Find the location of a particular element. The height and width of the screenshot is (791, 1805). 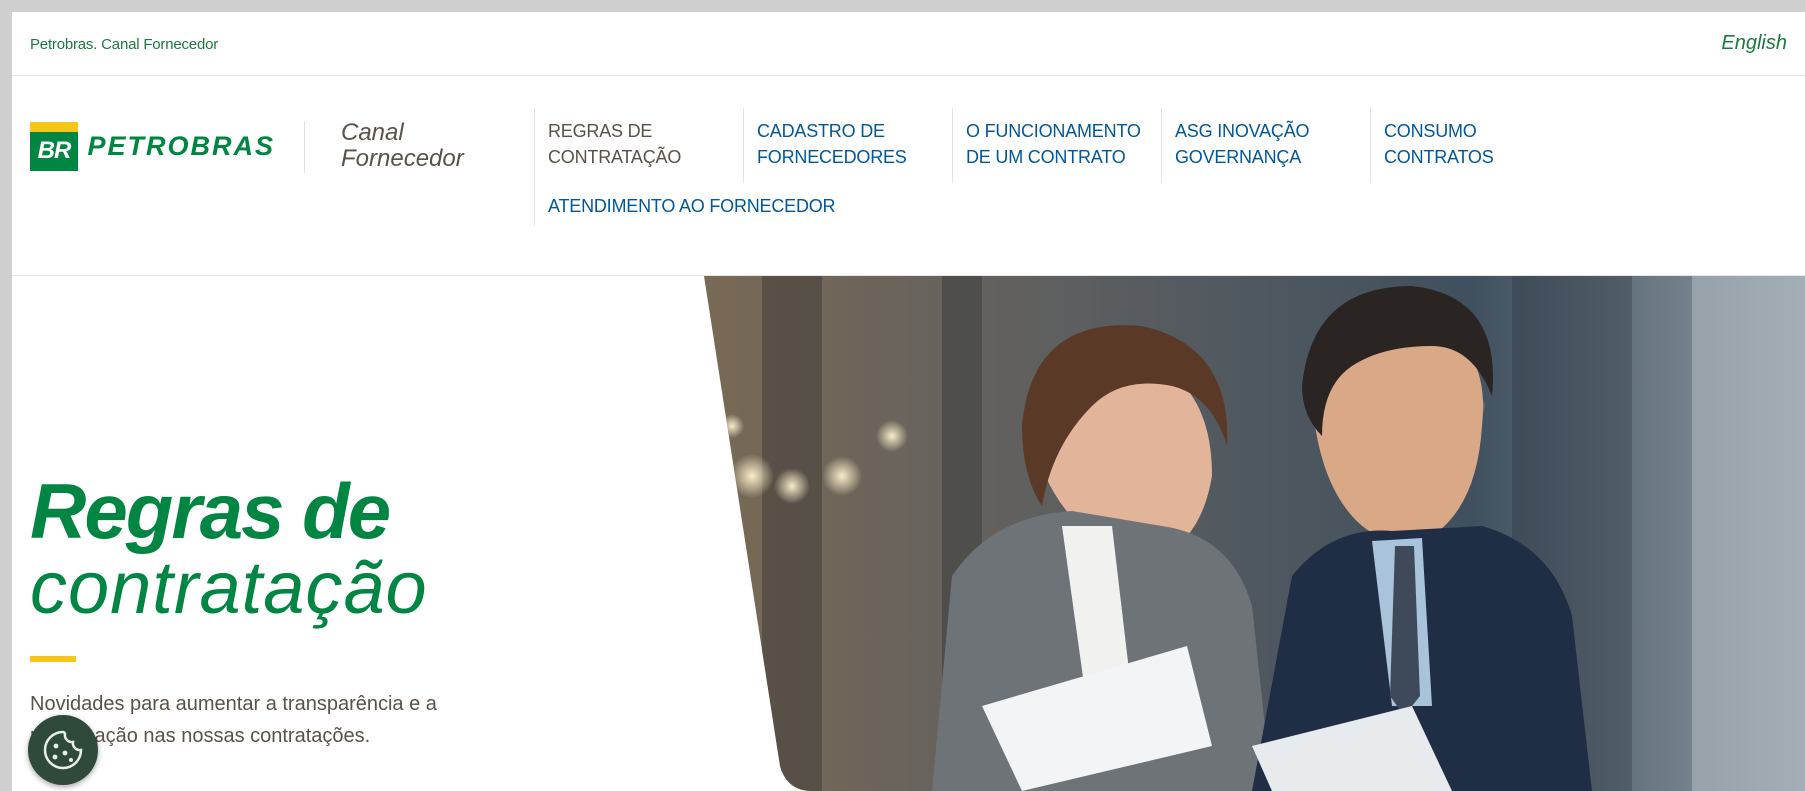

section-title-line2: Fornecedor is located at coordinates (402, 158).